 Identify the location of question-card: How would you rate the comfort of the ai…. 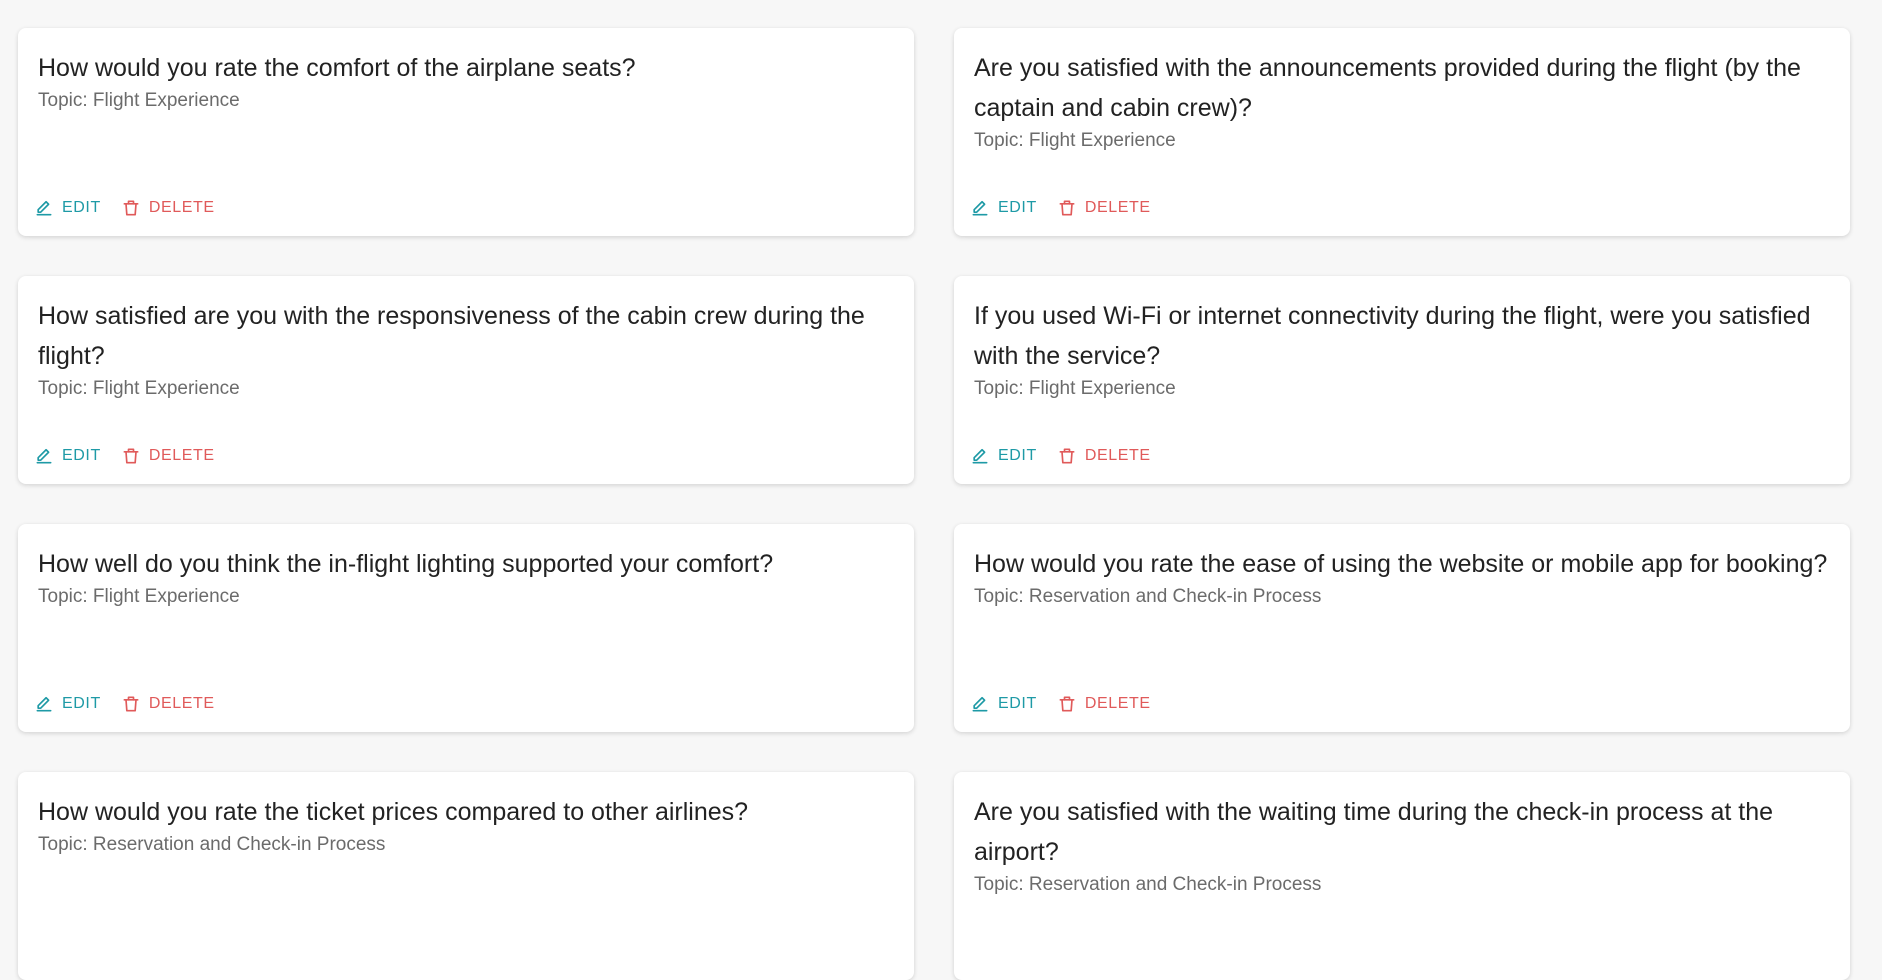
(466, 132).